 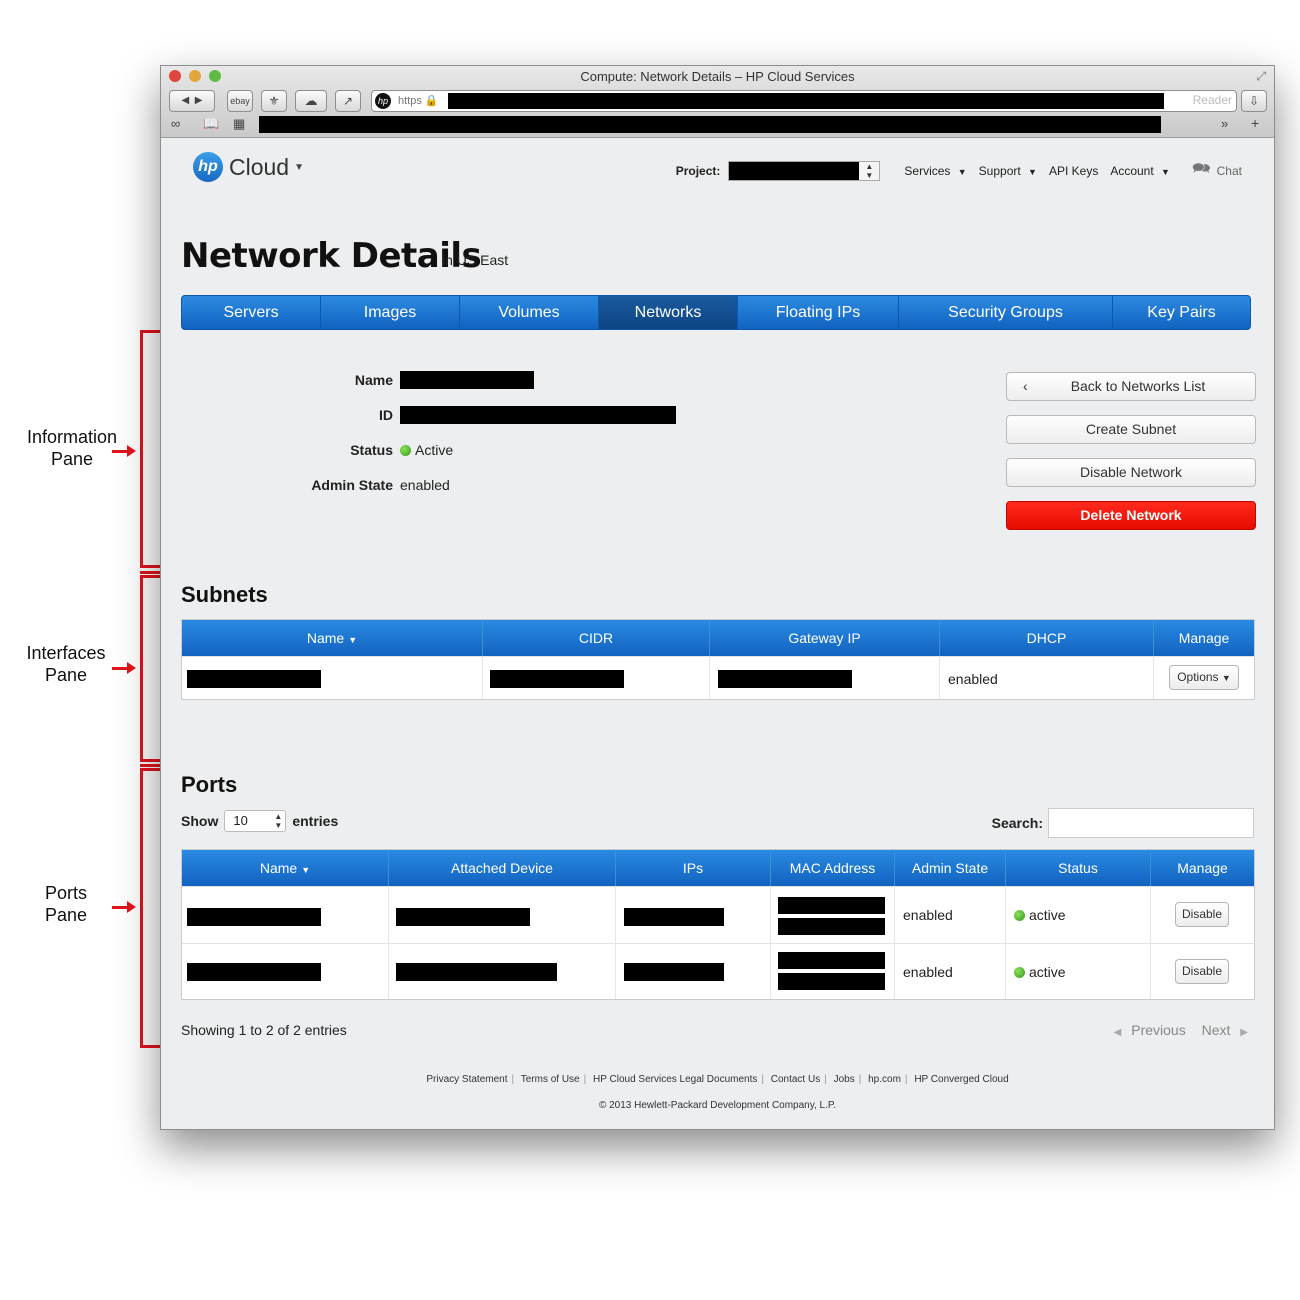 I want to click on nav-account: Account ▼, so click(x=1140, y=171).